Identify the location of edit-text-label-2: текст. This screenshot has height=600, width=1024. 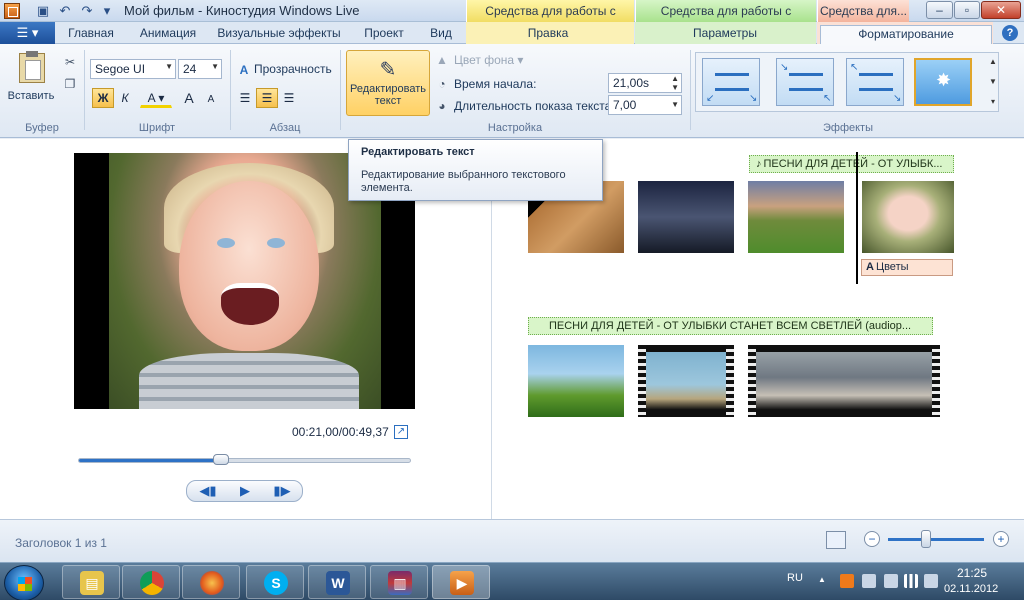
(388, 101).